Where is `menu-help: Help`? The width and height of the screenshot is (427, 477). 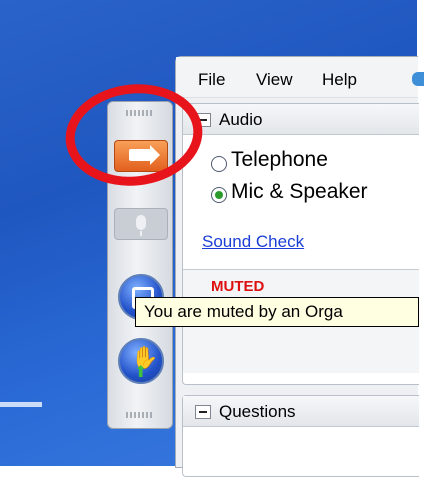 menu-help: Help is located at coordinates (339, 80).